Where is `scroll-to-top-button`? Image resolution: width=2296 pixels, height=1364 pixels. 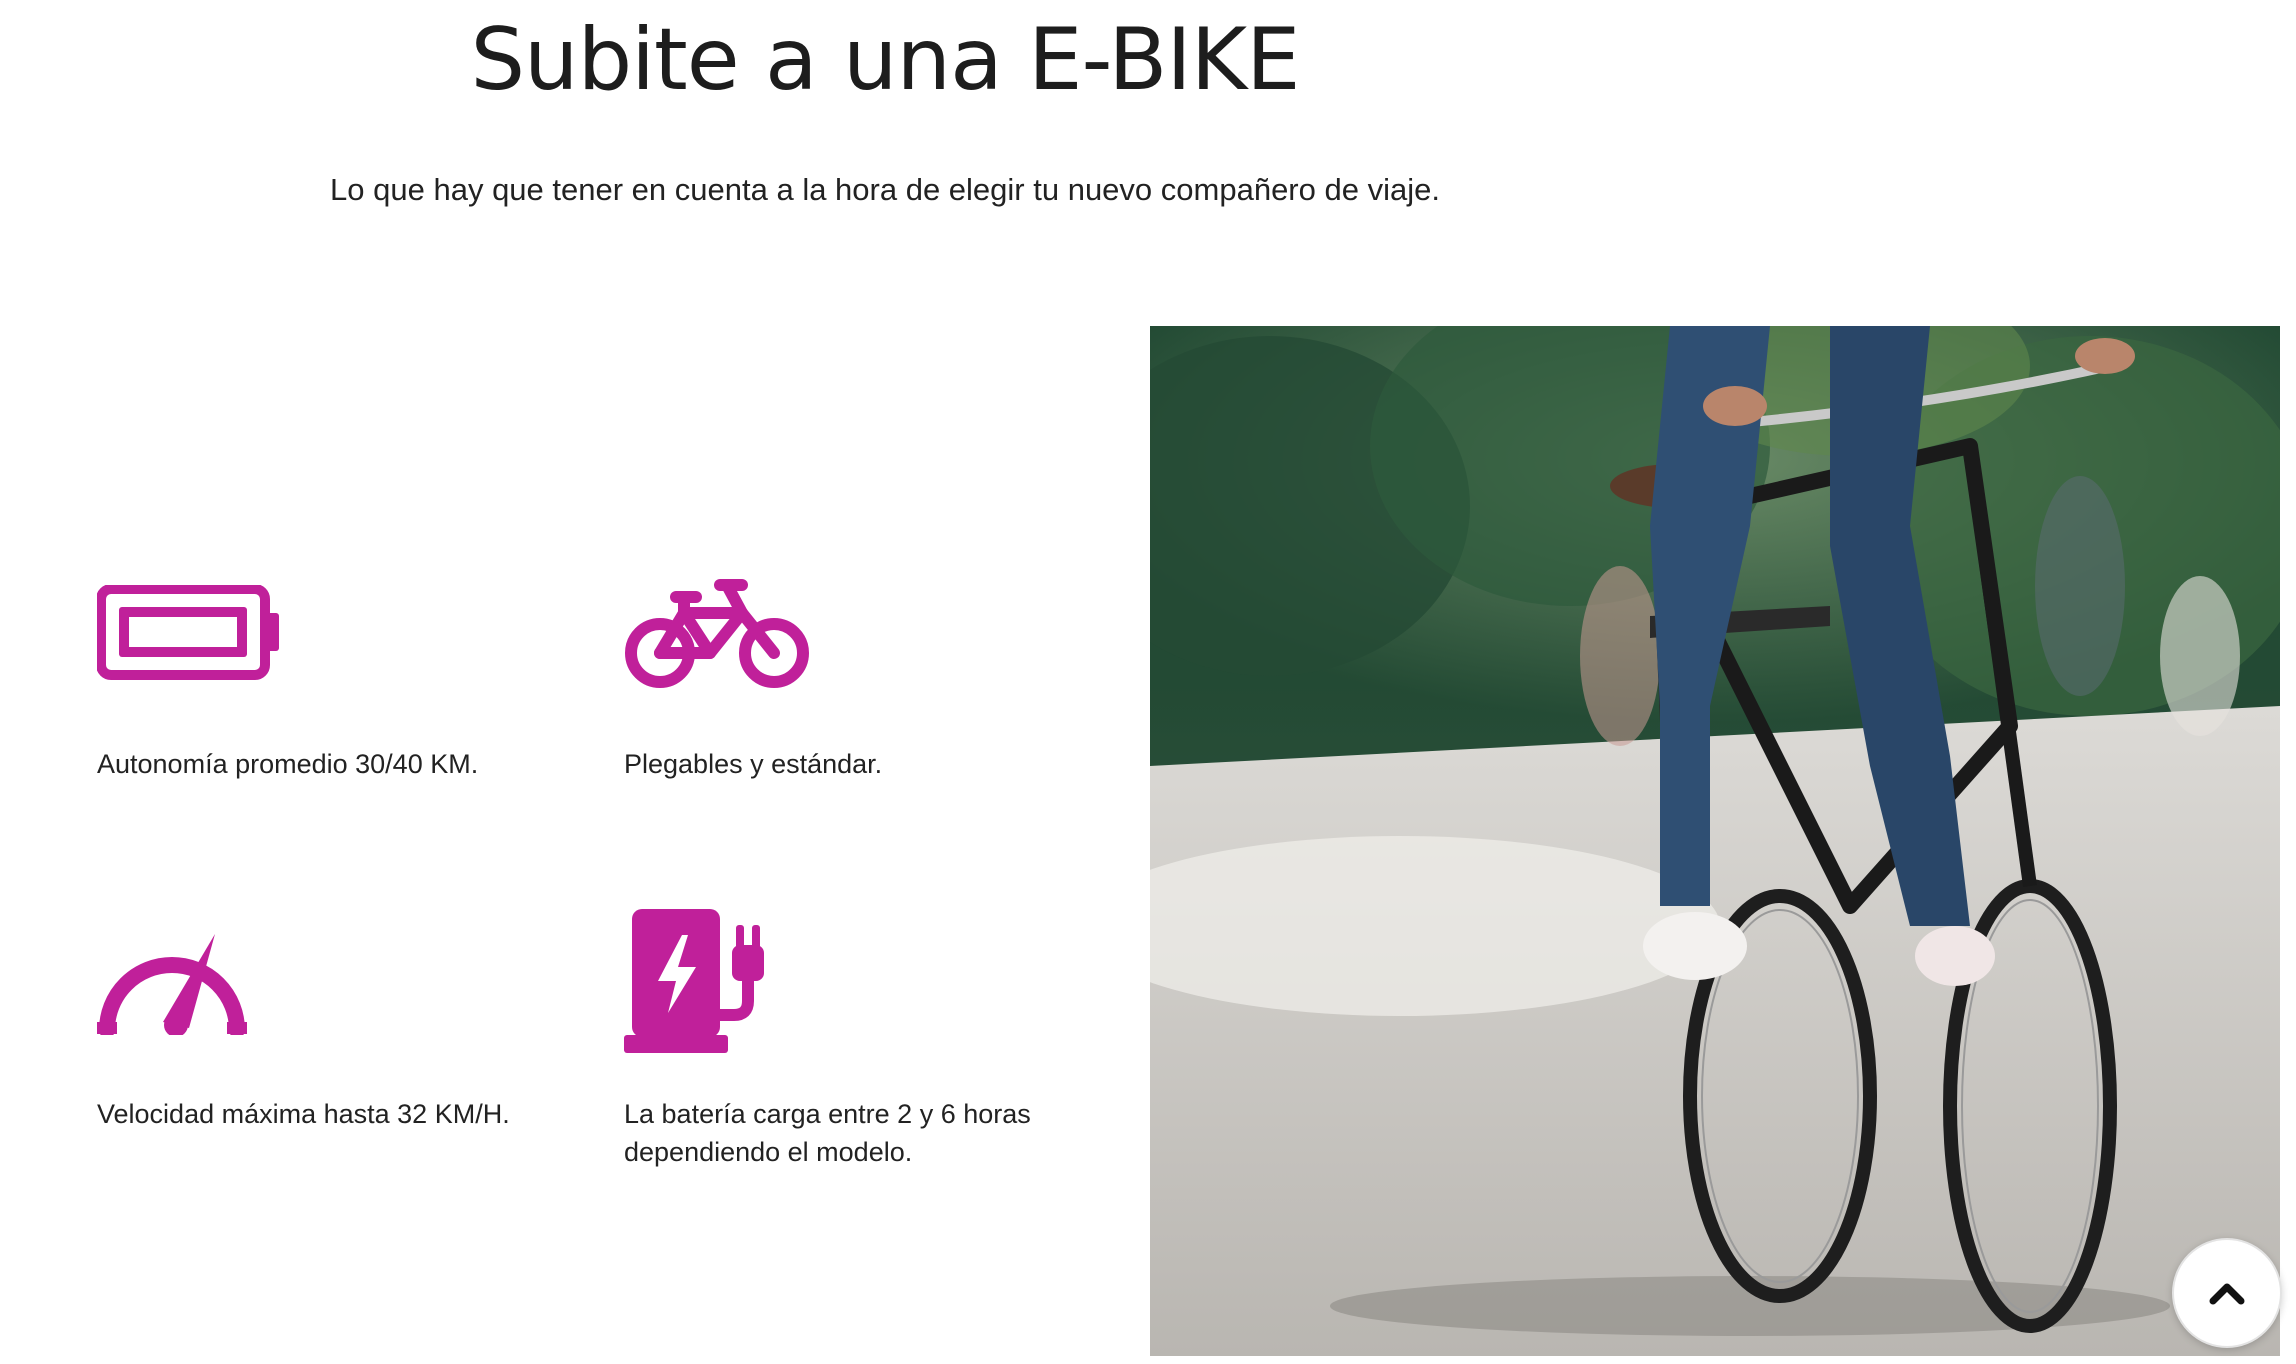 scroll-to-top-button is located at coordinates (2227, 1293).